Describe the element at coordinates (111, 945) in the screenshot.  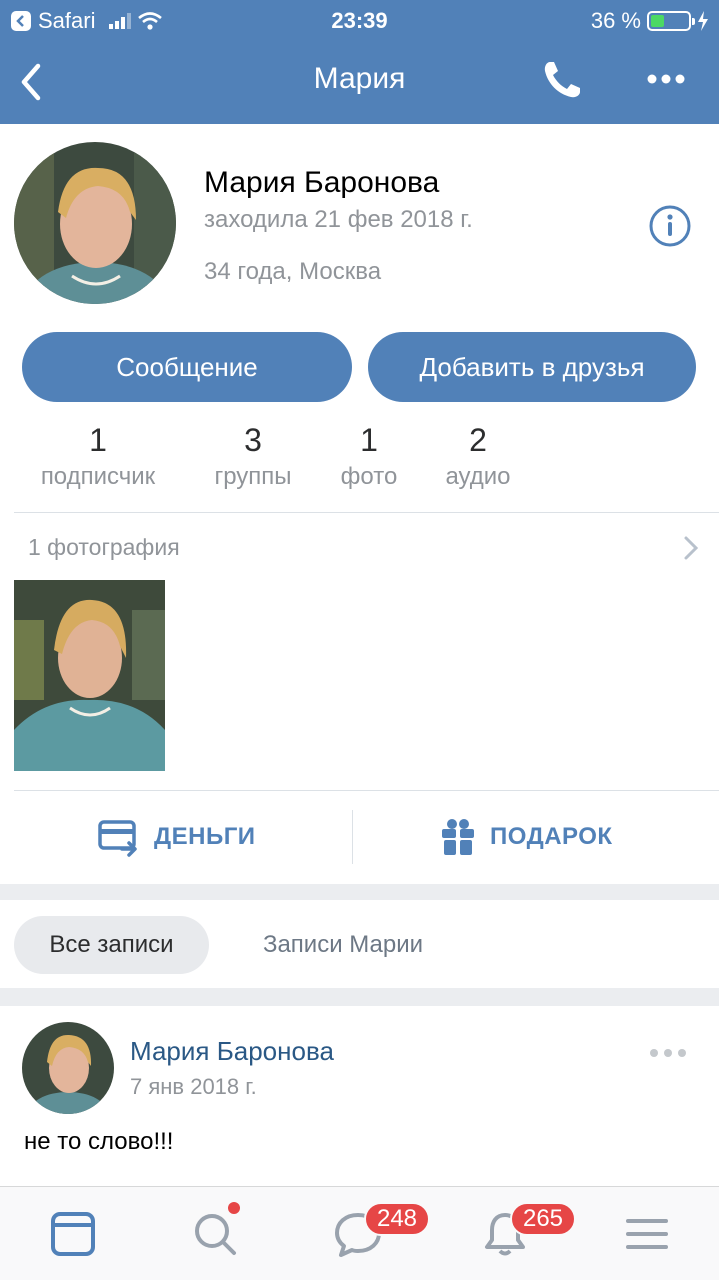
I see `tab-all-posts: Все записи` at that location.